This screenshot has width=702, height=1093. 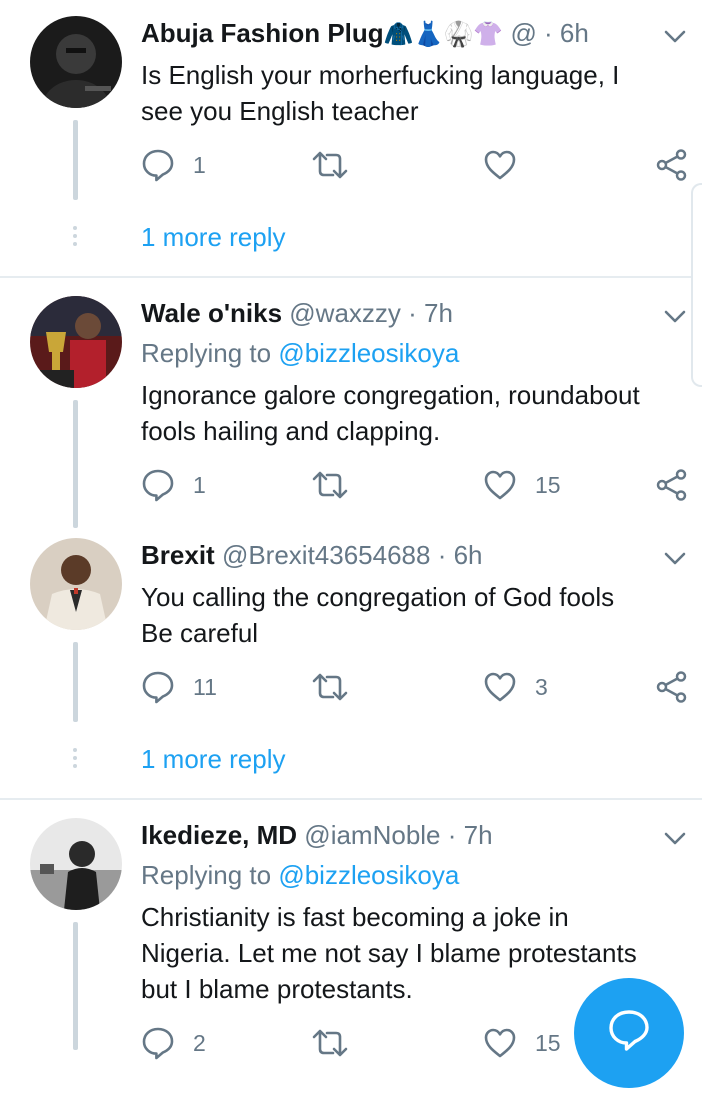 What do you see at coordinates (178, 555) in the screenshot?
I see `display-name: Brexit` at bounding box center [178, 555].